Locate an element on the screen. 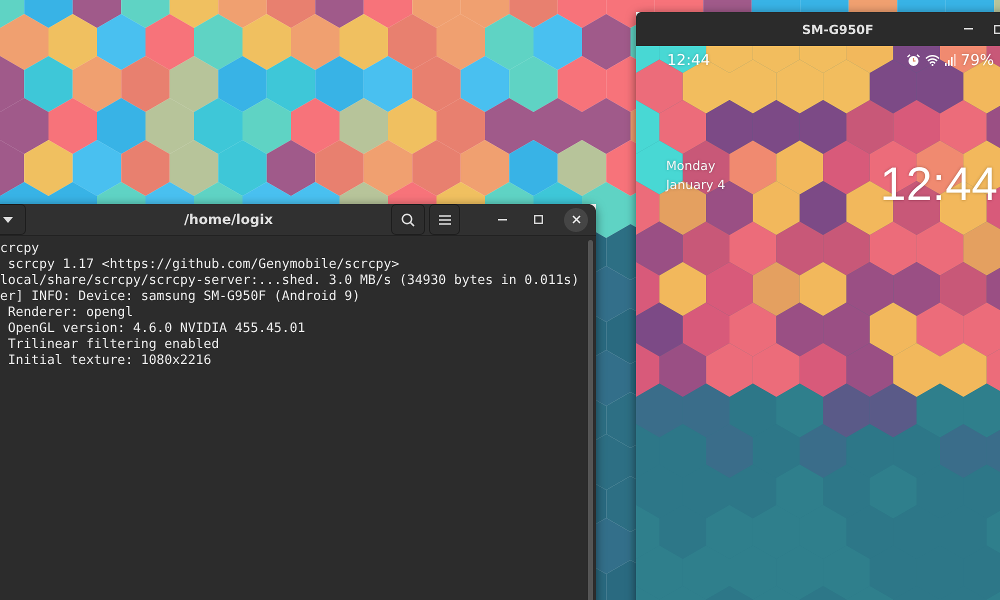  search-button is located at coordinates (408, 219).